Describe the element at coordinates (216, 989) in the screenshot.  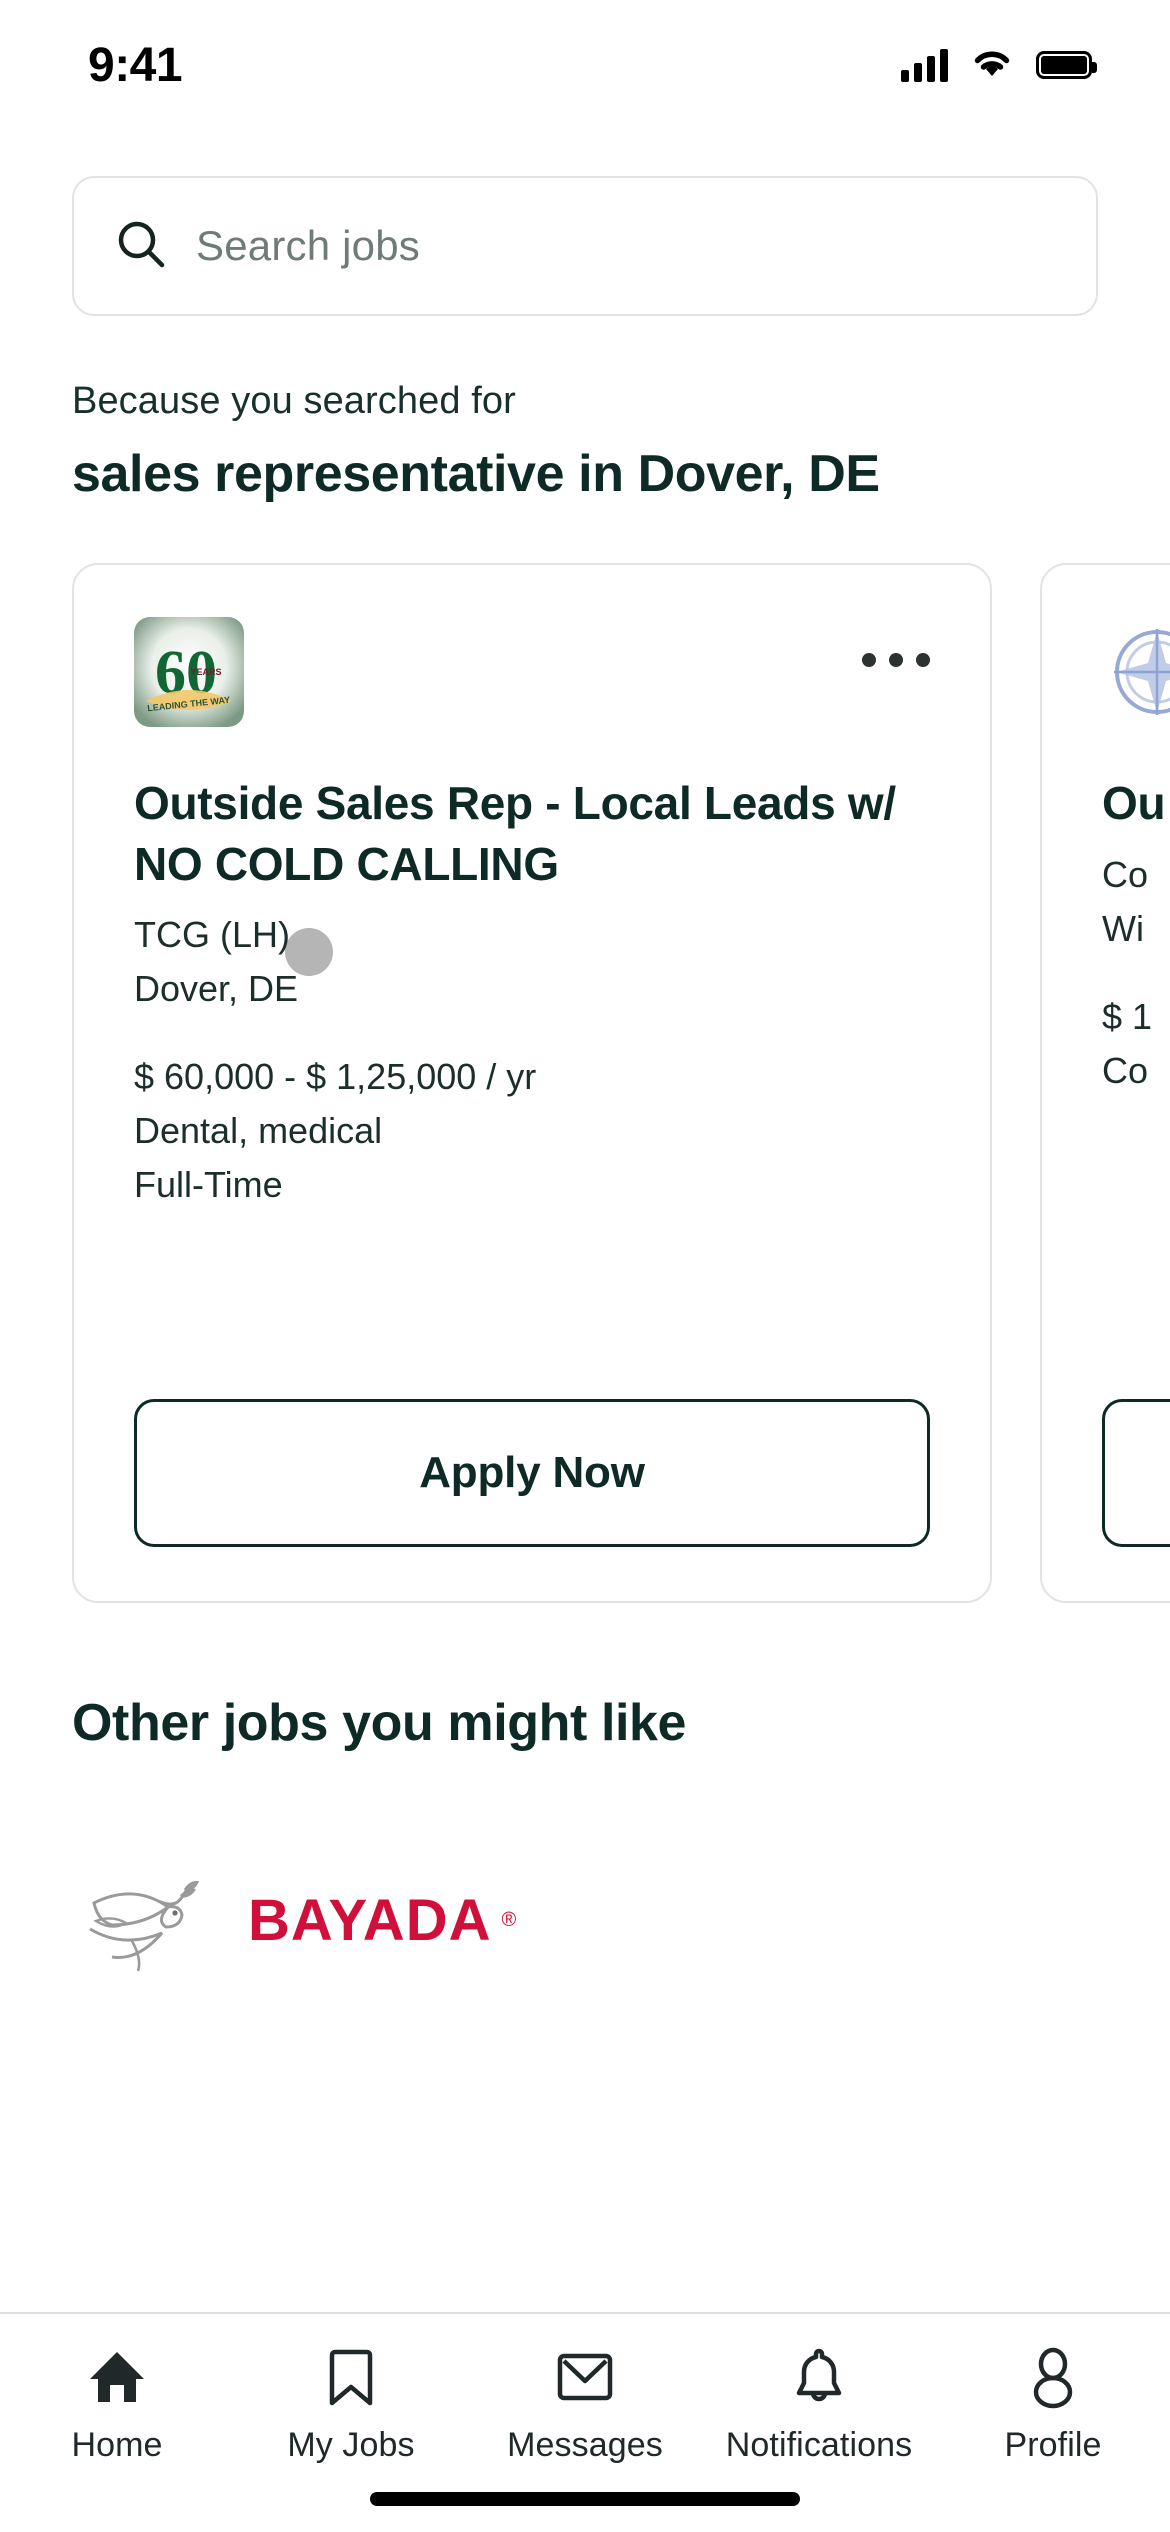
I see `job-location: Dover, DE` at that location.